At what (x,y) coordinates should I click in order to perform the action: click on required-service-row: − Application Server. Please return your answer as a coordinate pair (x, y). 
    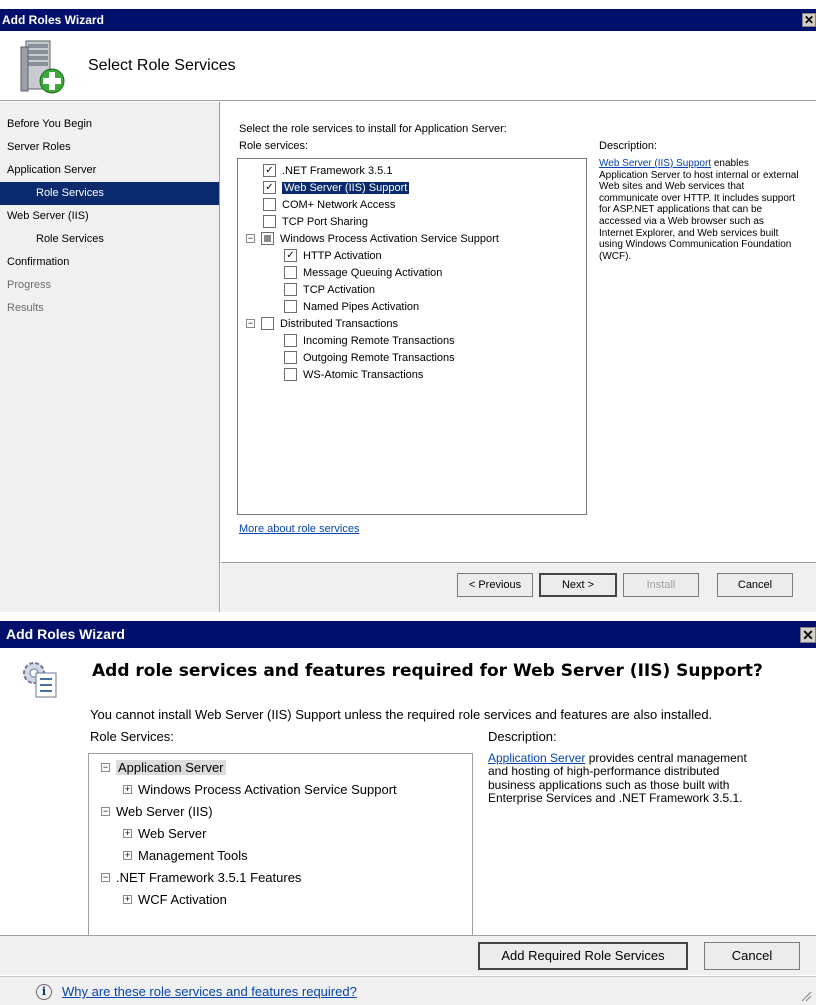
    Looking at the image, I should click on (163, 767).